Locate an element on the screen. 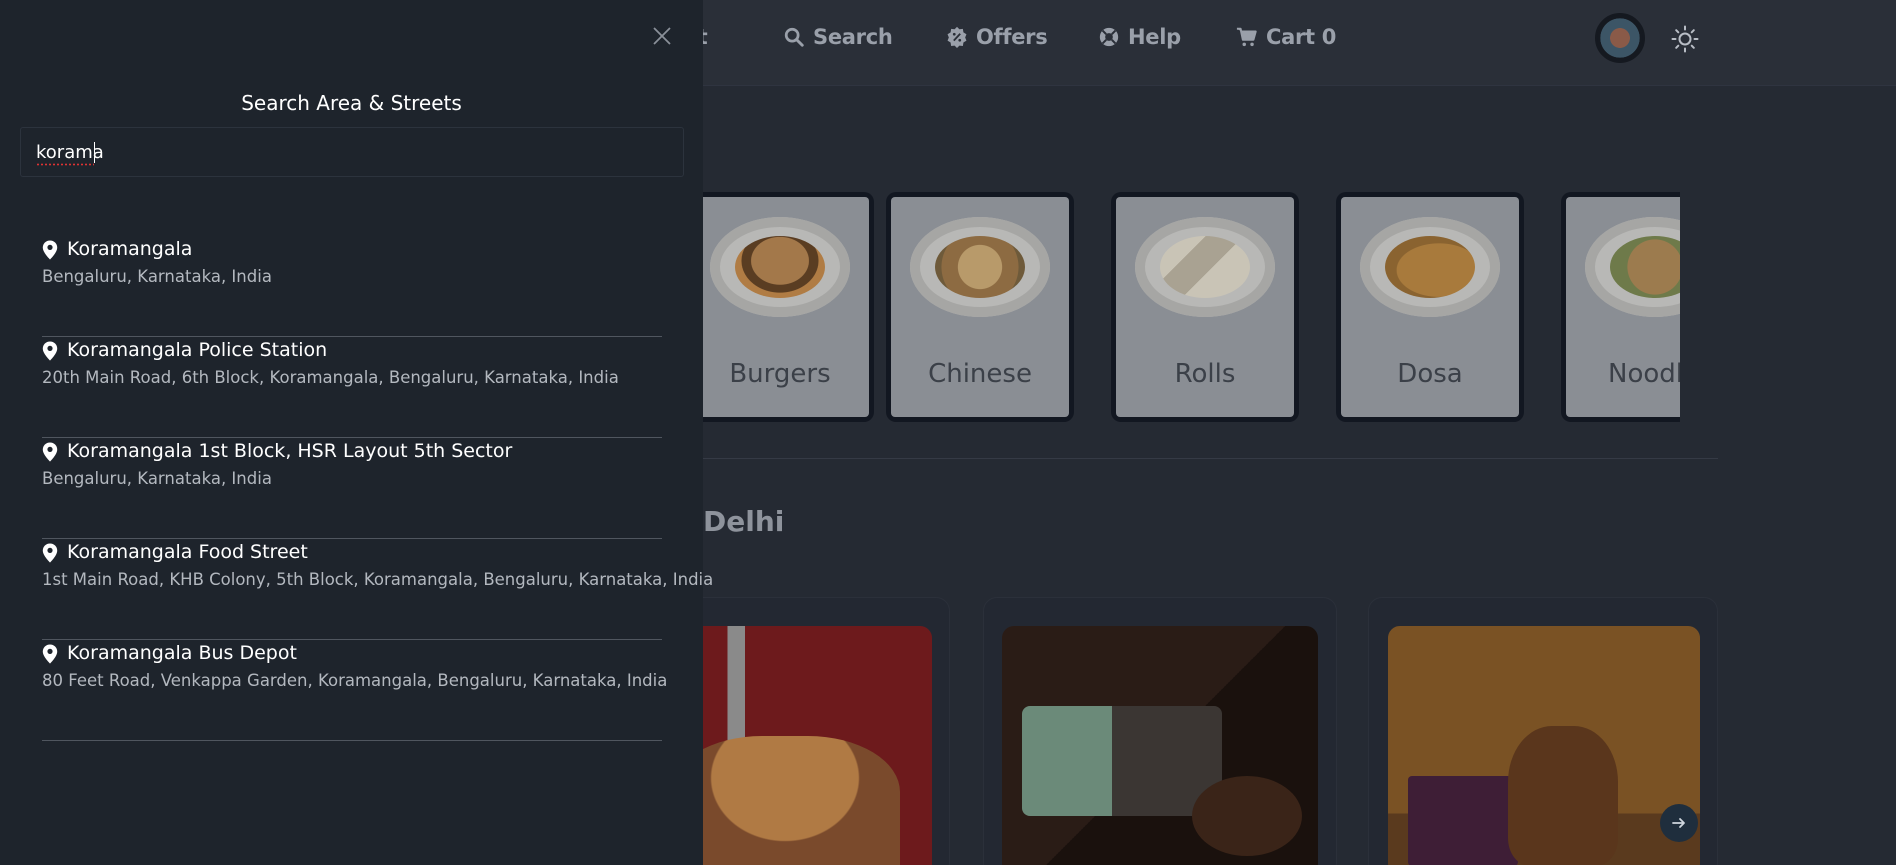 Image resolution: width=1896 pixels, height=865 pixels. result-title: Koramangala Police Station is located at coordinates (197, 350).